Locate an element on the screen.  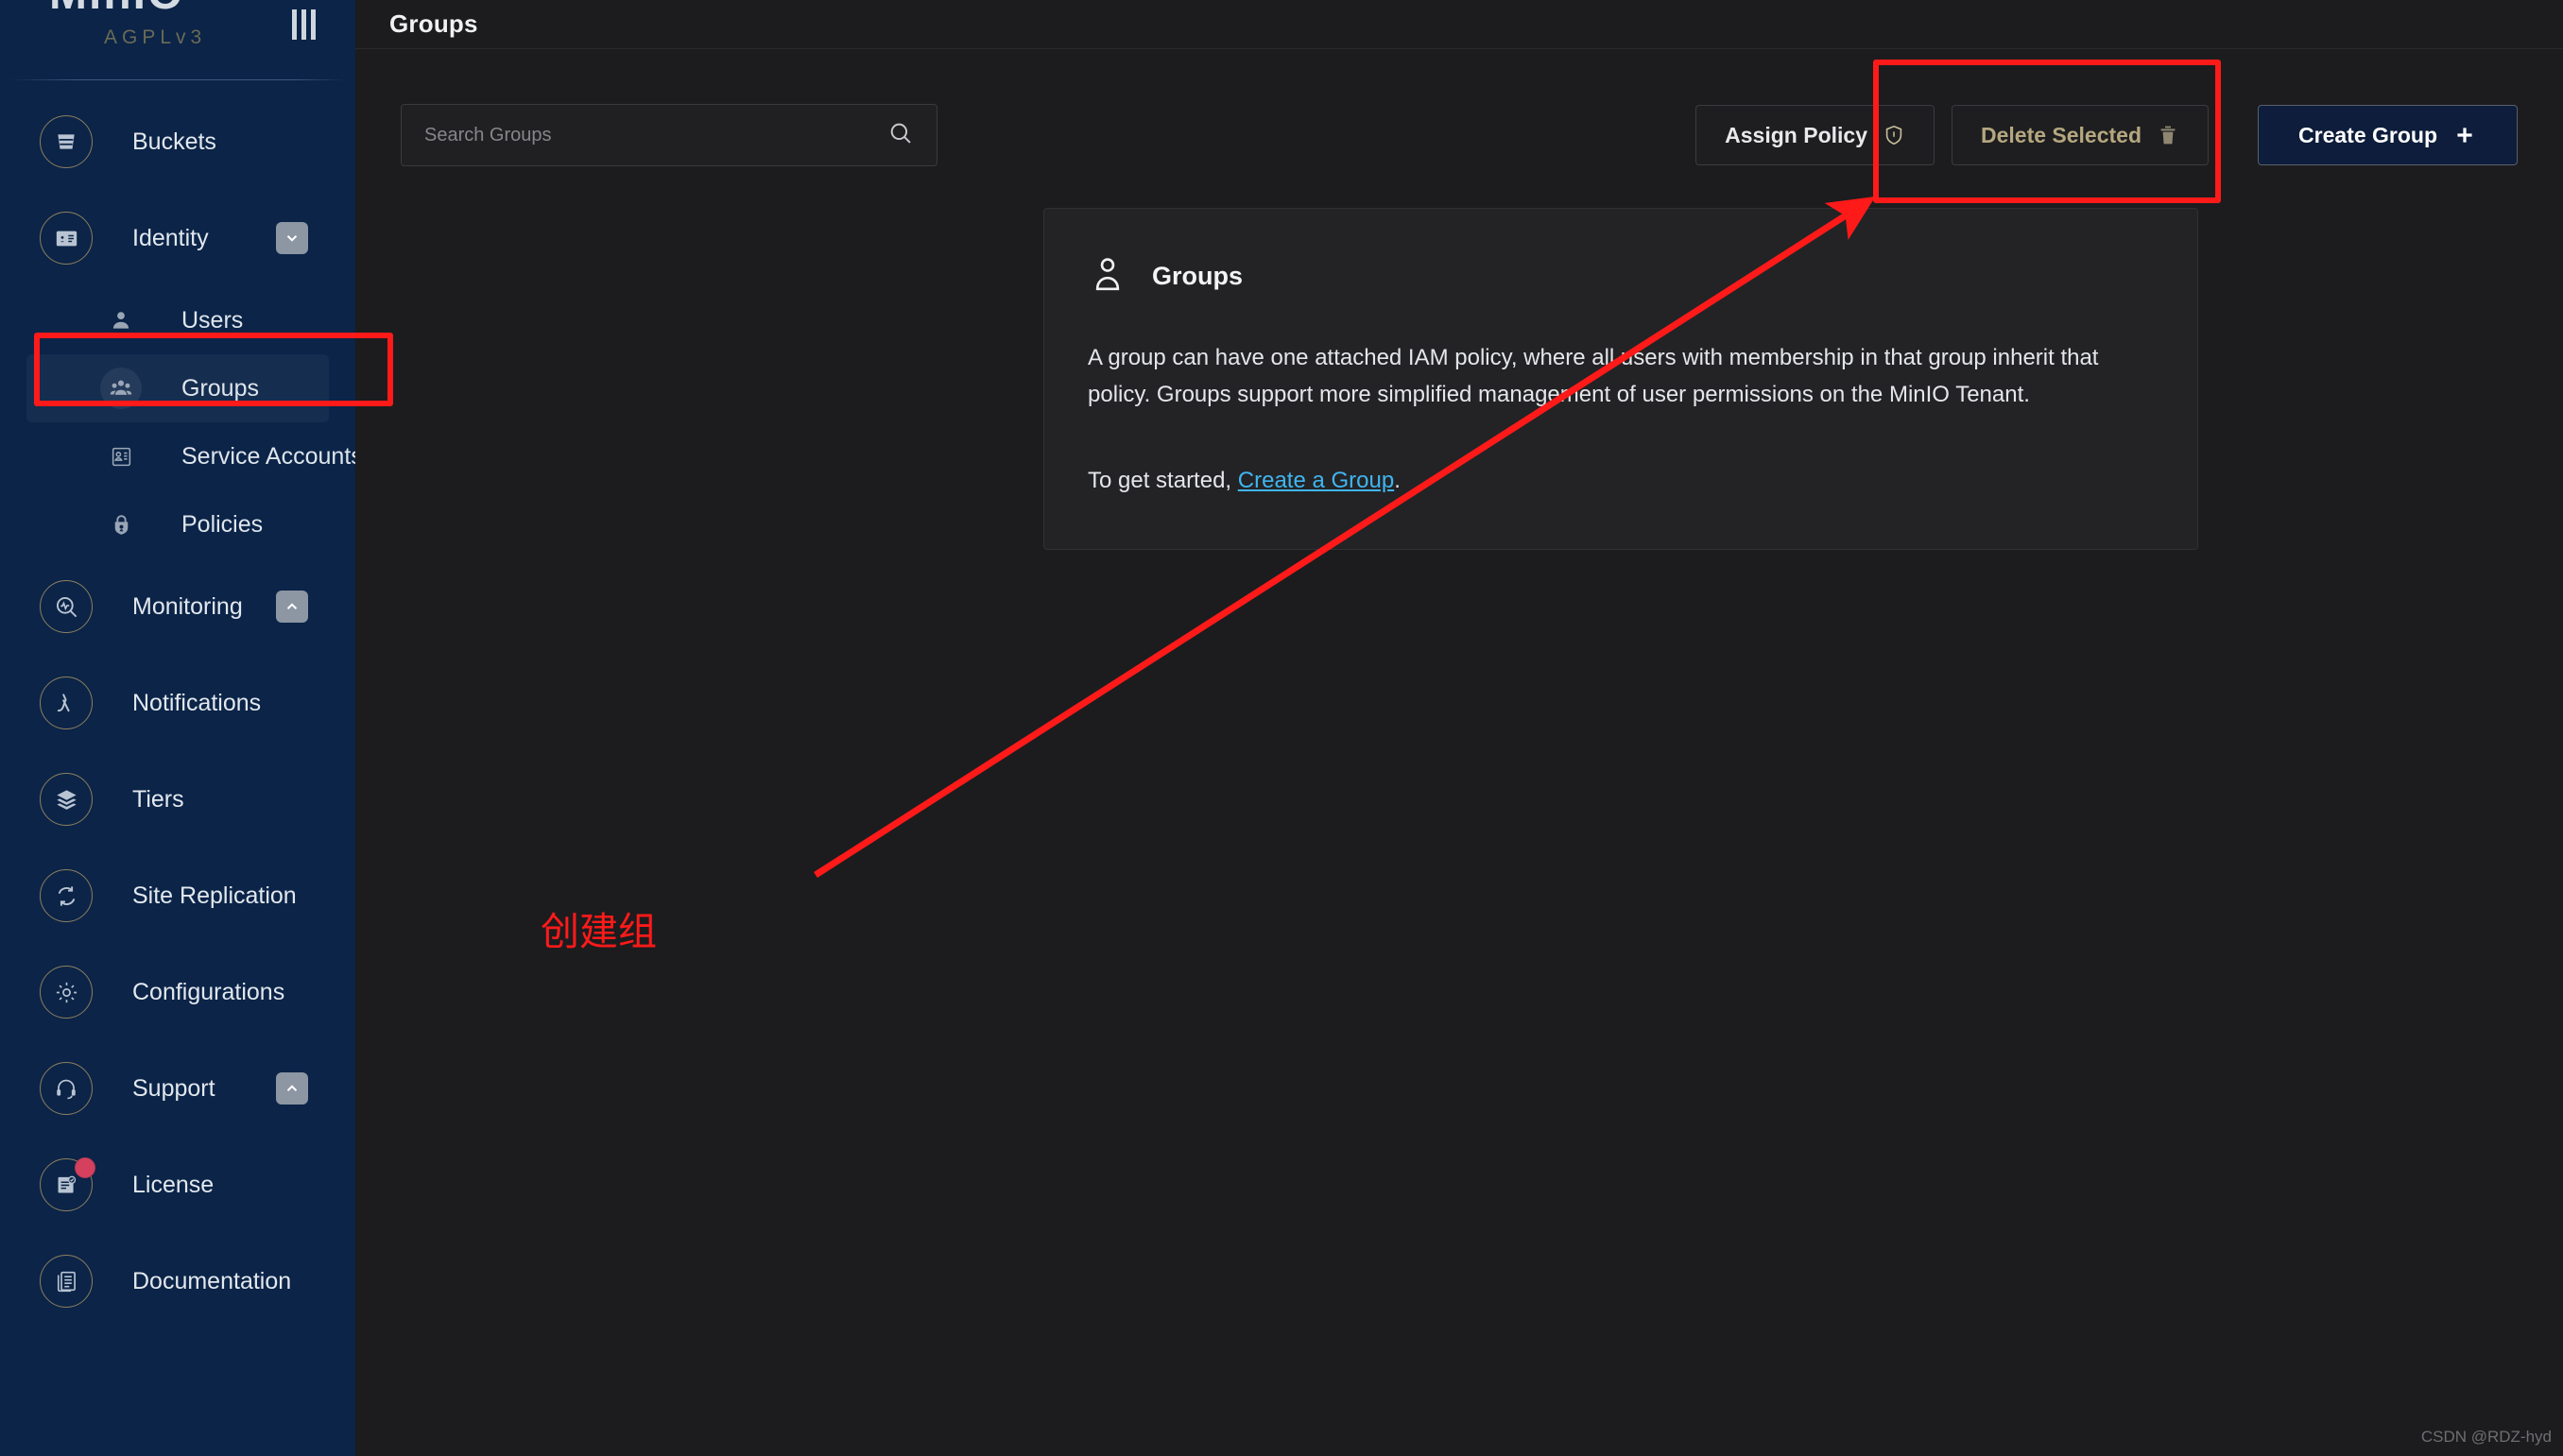
sidebar-item-users: Users is located at coordinates (178, 320).